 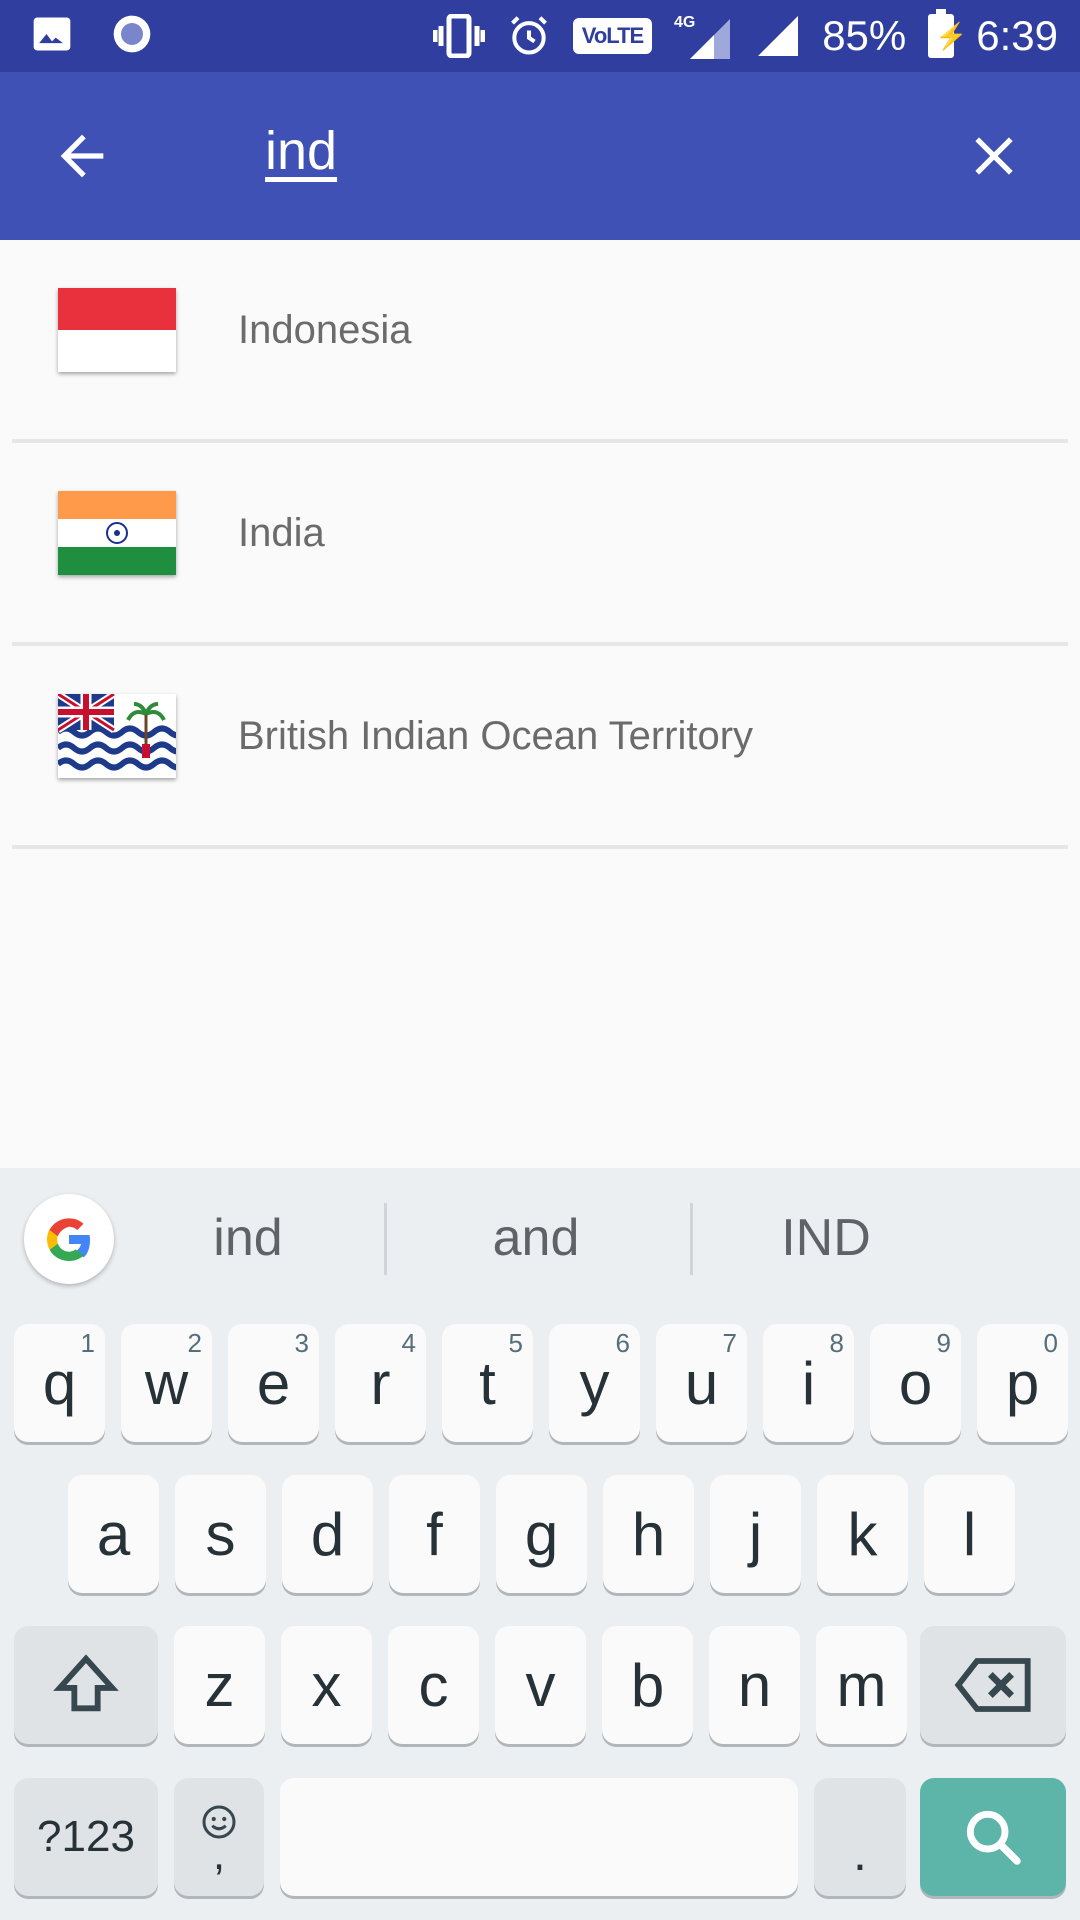 What do you see at coordinates (1017, 35) in the screenshot?
I see `clock-time: 6:39` at bounding box center [1017, 35].